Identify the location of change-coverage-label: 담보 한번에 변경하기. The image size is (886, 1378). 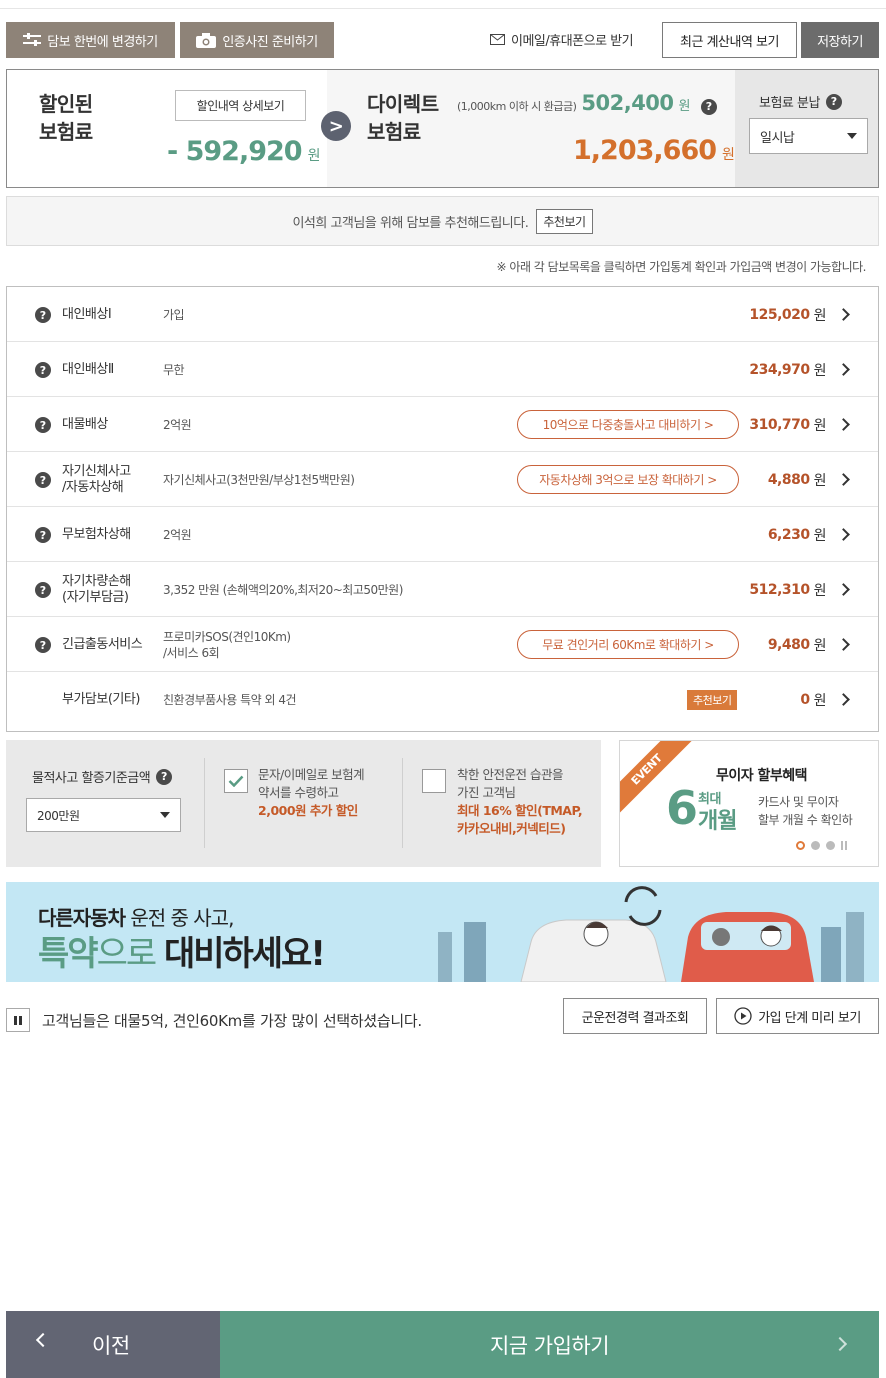
(102, 42).